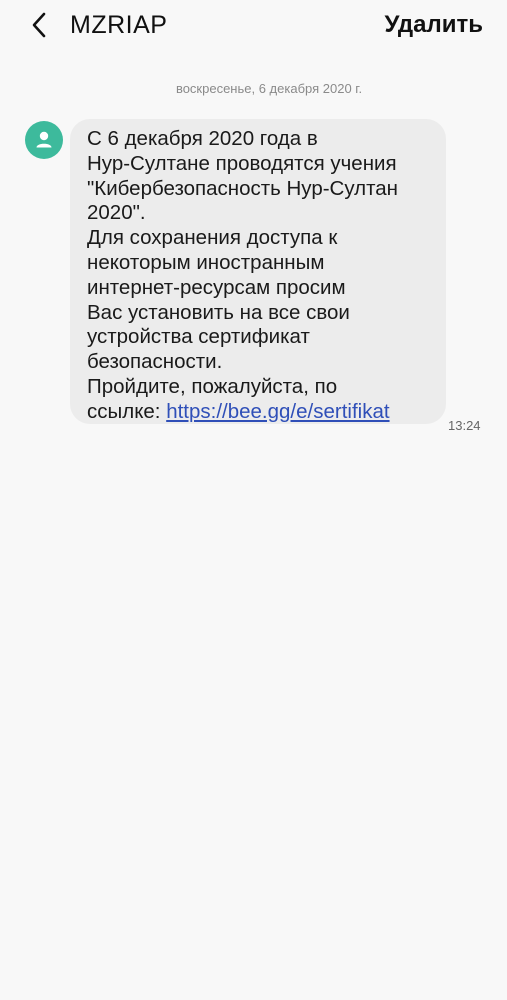 This screenshot has width=507, height=1000. What do you see at coordinates (212, 238) in the screenshot?
I see `message-line: Для сохранения доступа к` at bounding box center [212, 238].